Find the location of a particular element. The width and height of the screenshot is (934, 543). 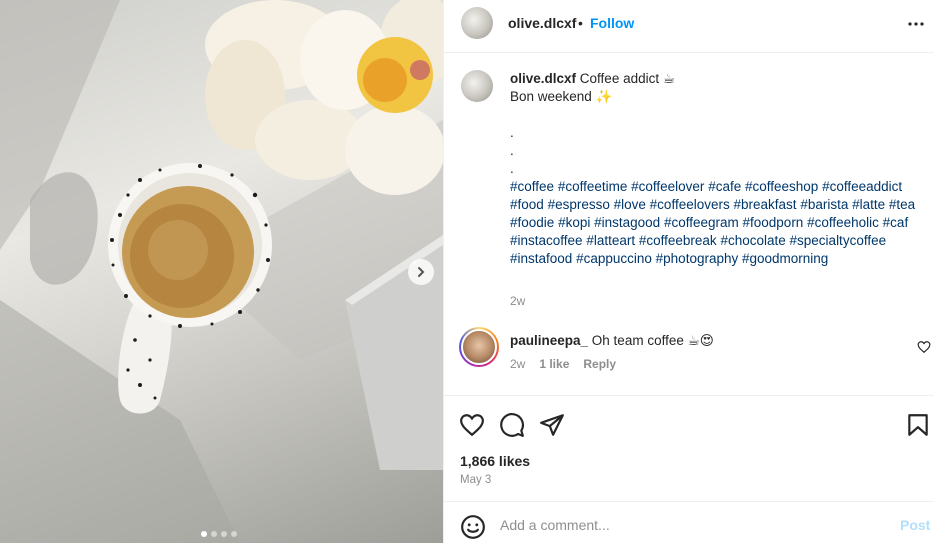

like-comment-heart-icon is located at coordinates (924, 347).